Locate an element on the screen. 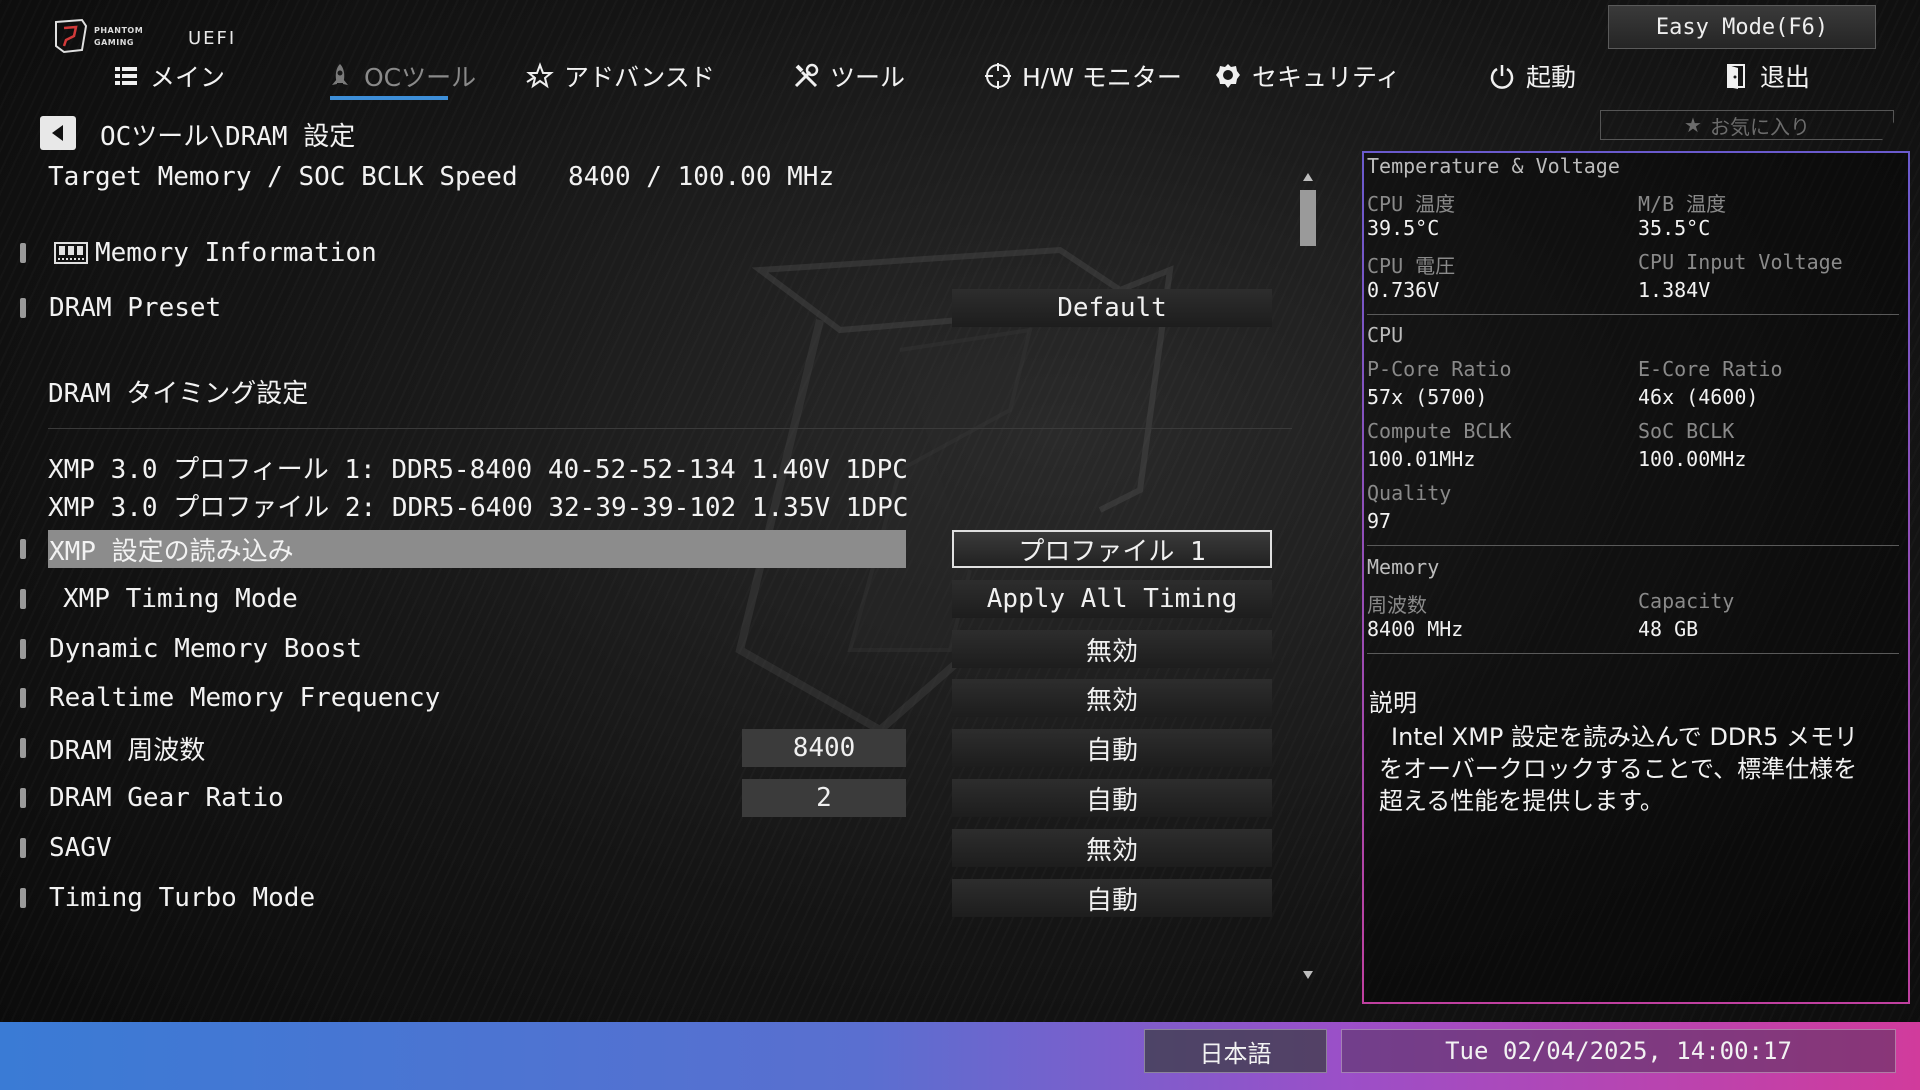  load-xmp-row: XMP 設定の読み込み プロファイル 1 is located at coordinates (650, 549).